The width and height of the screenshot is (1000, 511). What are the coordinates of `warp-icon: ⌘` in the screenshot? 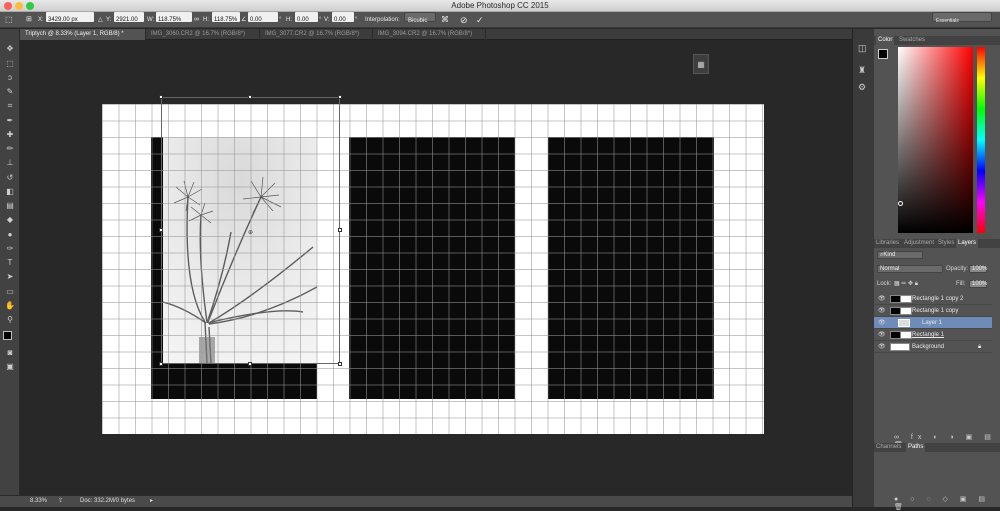 It's located at (445, 20).